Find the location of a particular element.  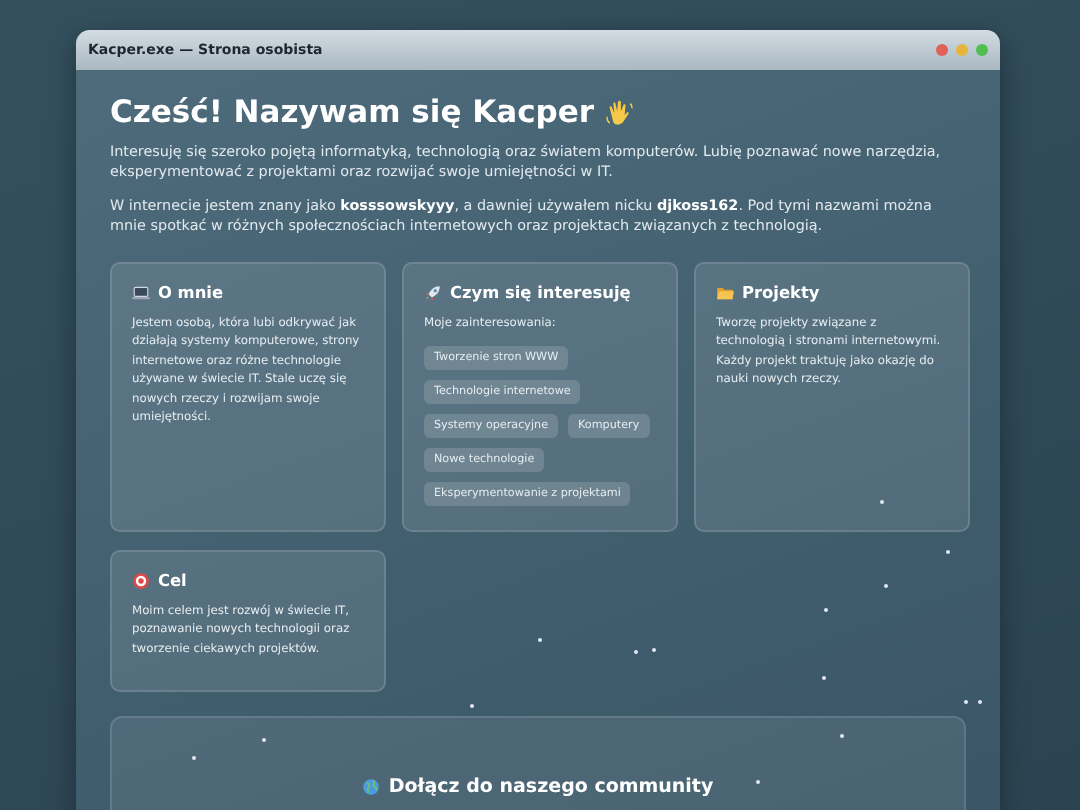

close-button is located at coordinates (942, 50).